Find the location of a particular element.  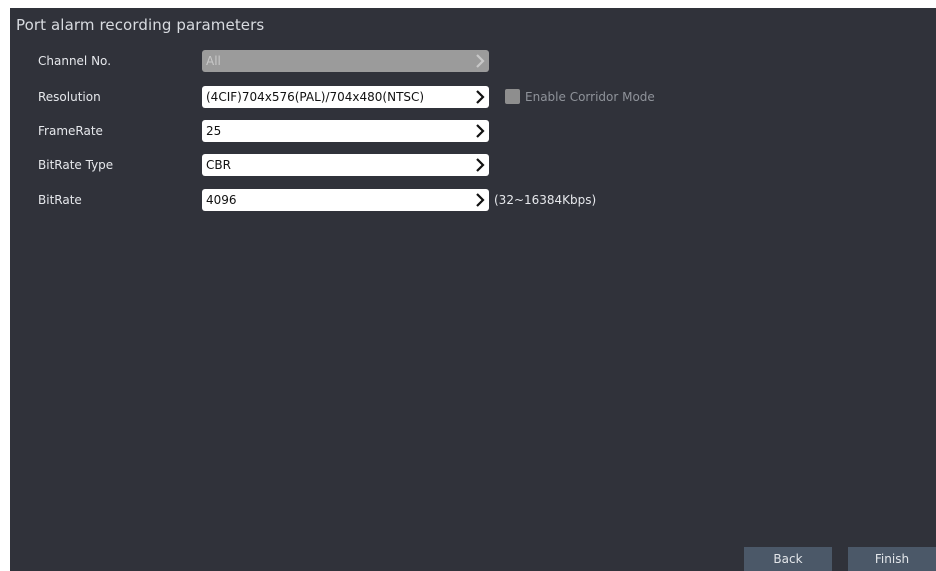

bitrate-range-hint: (32~16384Kbps) is located at coordinates (545, 200).